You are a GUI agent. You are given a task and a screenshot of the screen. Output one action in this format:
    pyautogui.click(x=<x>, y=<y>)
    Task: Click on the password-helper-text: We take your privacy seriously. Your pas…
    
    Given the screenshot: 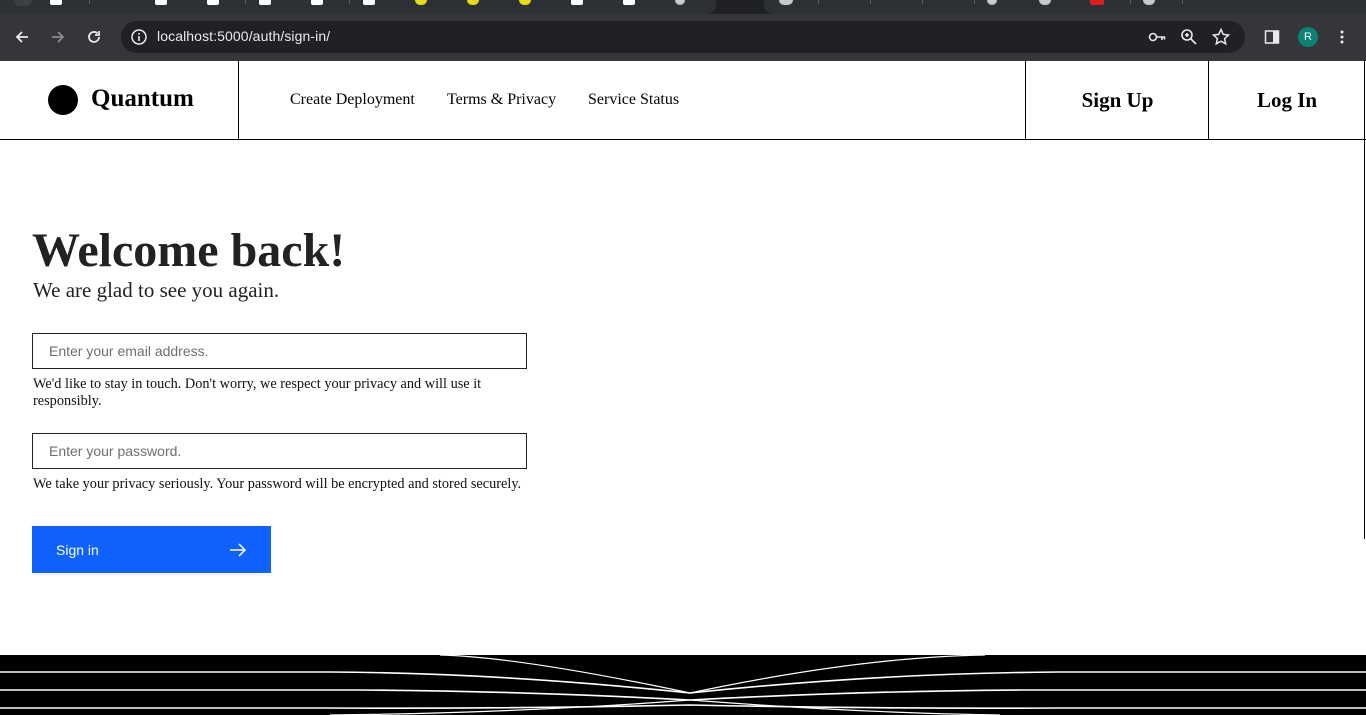 What is the action you would take?
    pyautogui.click(x=277, y=484)
    